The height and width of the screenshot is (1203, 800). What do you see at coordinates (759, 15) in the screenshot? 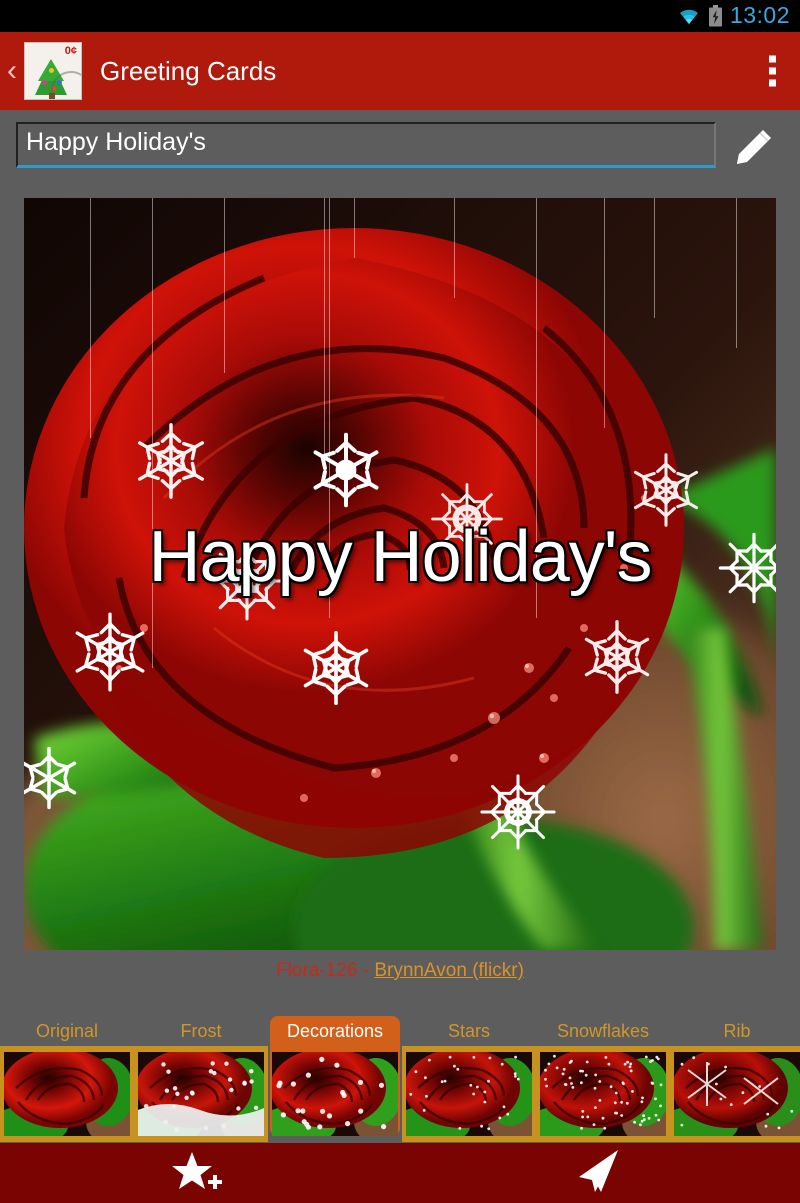
I see `status-bar-clock: 13:02` at bounding box center [759, 15].